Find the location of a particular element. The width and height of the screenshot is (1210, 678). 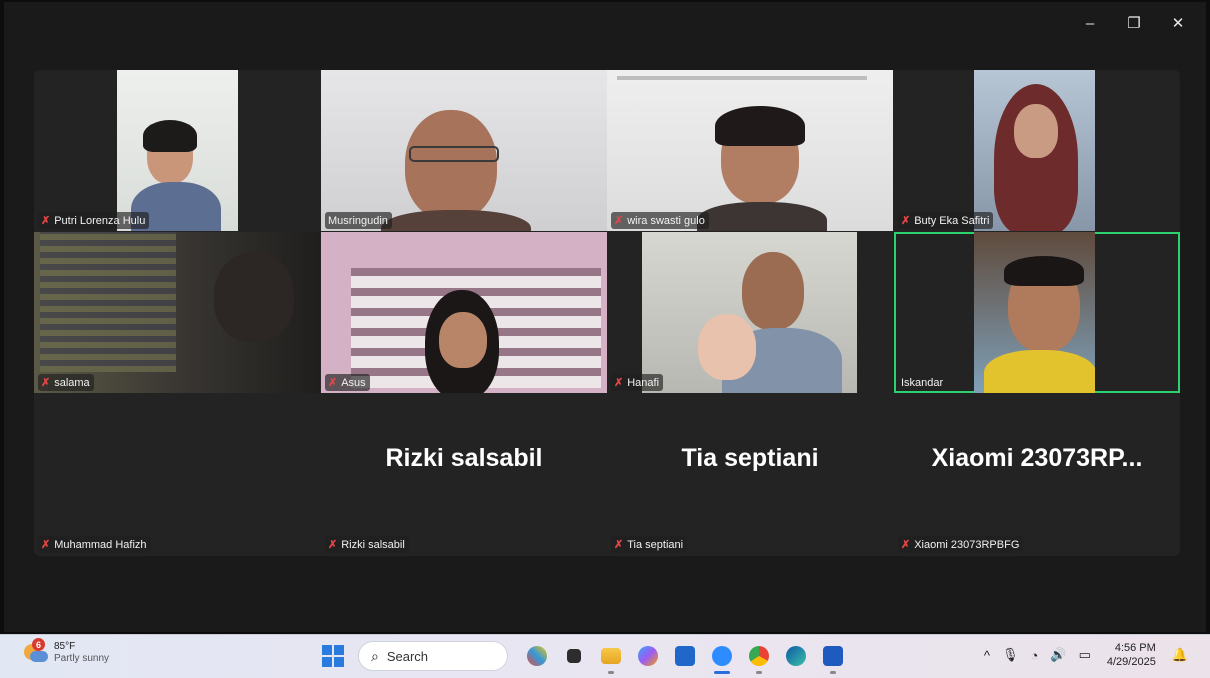

video-tile-iskandar: Iskandar is located at coordinates (1037, 312).